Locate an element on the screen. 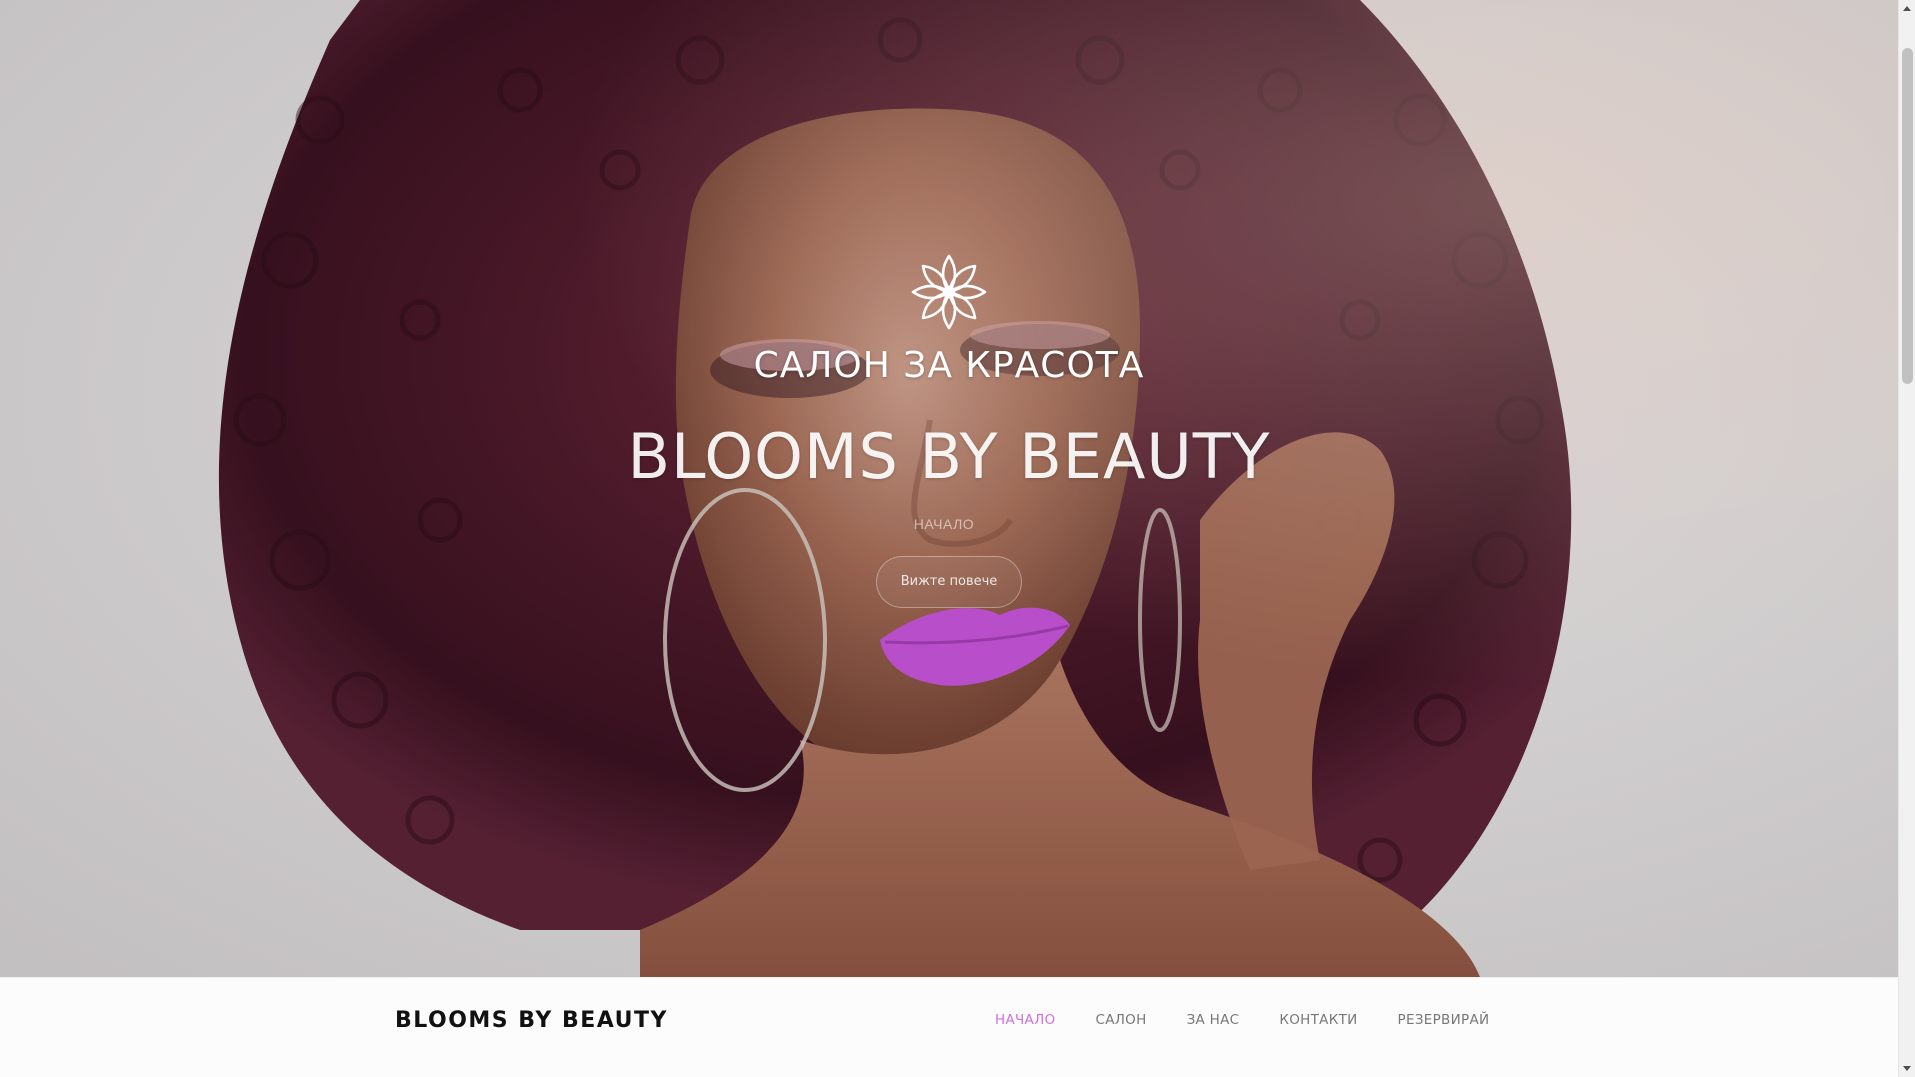  hero-subtitle: САЛОН ЗА КРАСОТА is located at coordinates (949, 365).